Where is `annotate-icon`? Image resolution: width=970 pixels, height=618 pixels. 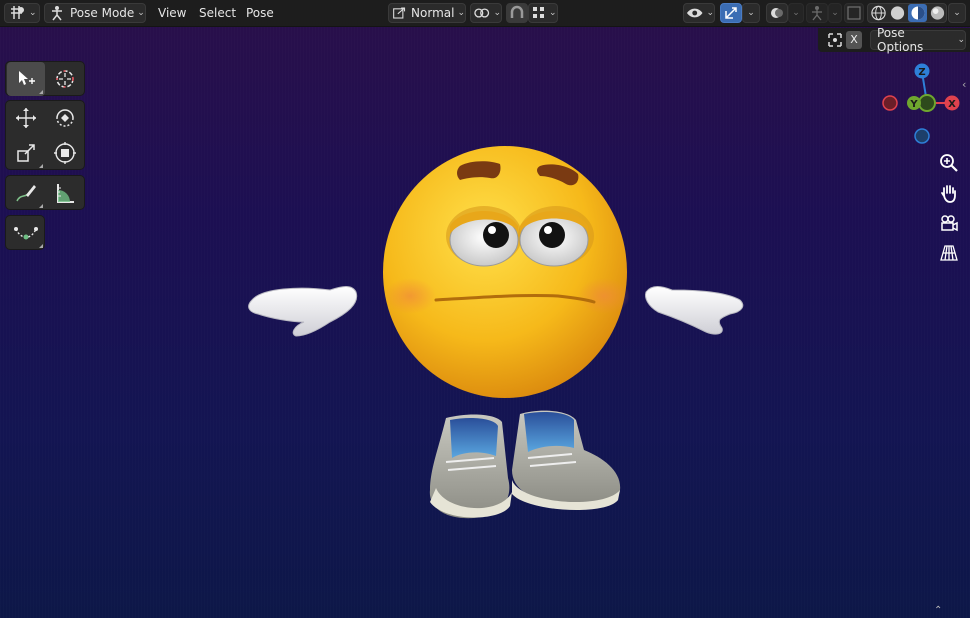 annotate-icon is located at coordinates (26, 193).